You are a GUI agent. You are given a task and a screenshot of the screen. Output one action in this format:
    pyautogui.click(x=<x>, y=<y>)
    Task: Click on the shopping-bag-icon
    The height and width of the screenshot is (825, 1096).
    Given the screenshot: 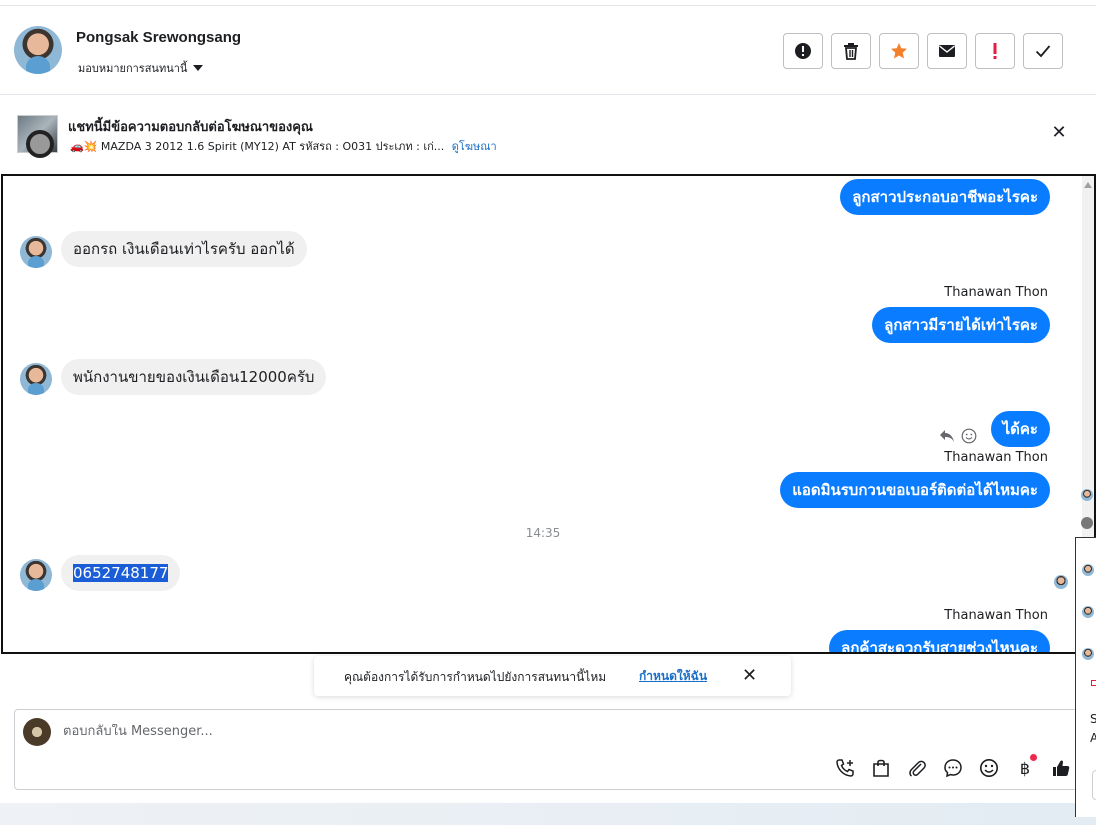 What is the action you would take?
    pyautogui.click(x=881, y=768)
    